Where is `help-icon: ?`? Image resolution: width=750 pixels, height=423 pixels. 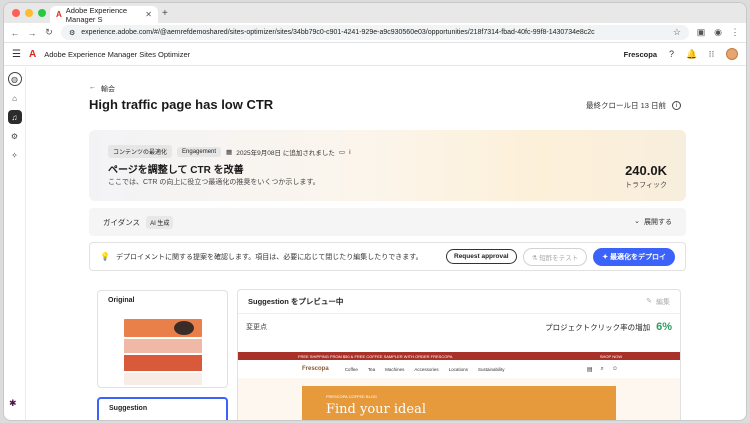
help-icon: ? is located at coordinates (671, 54).